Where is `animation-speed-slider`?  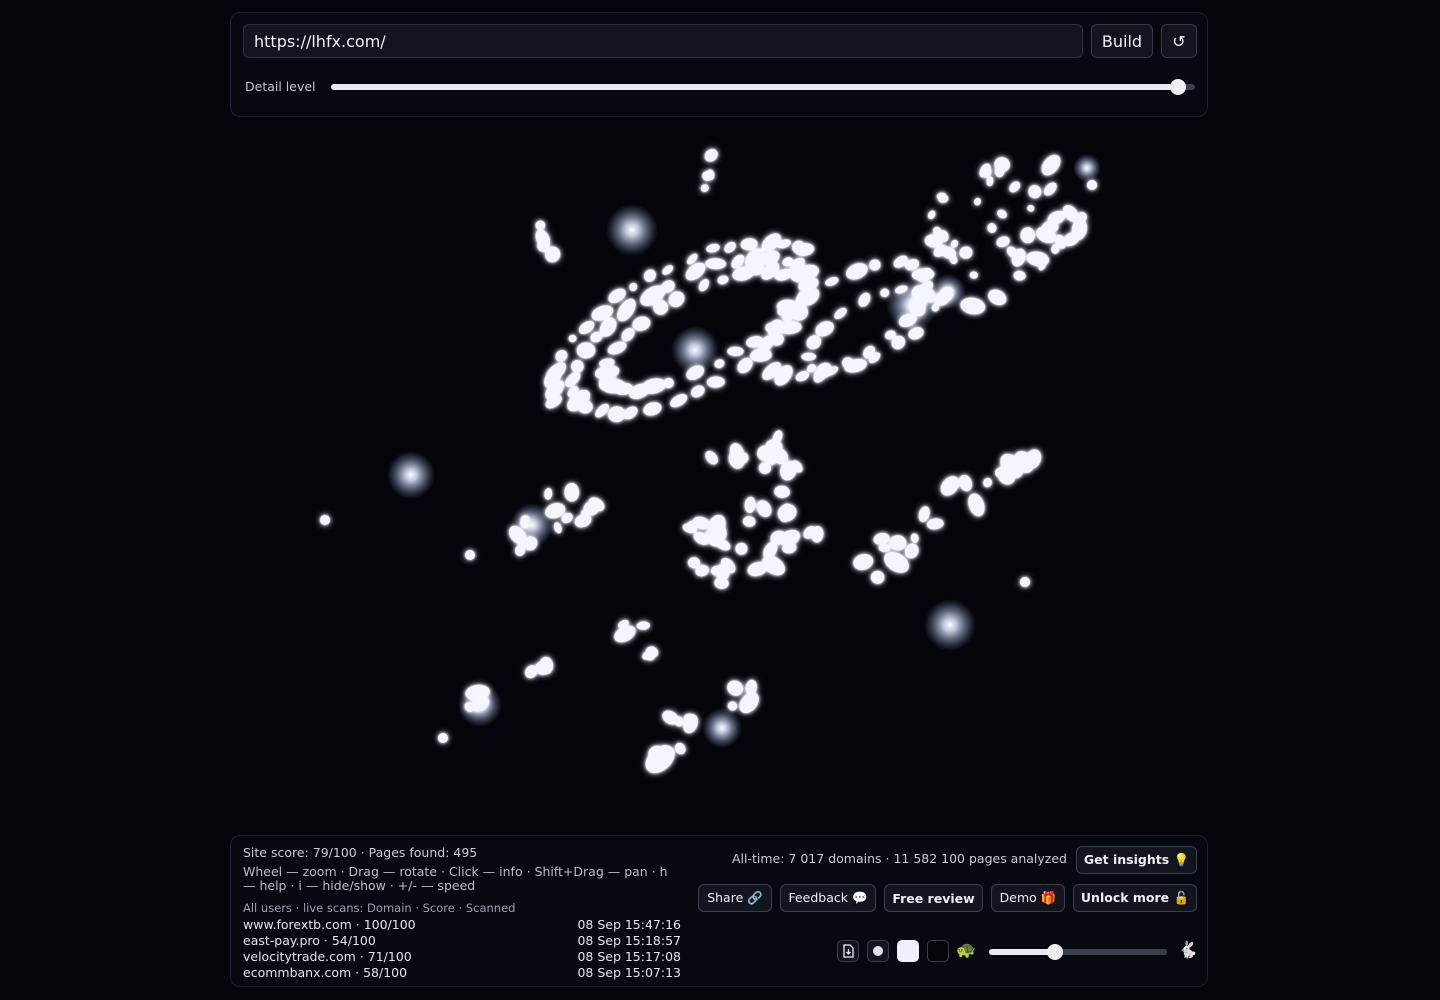 animation-speed-slider is located at coordinates (1078, 952).